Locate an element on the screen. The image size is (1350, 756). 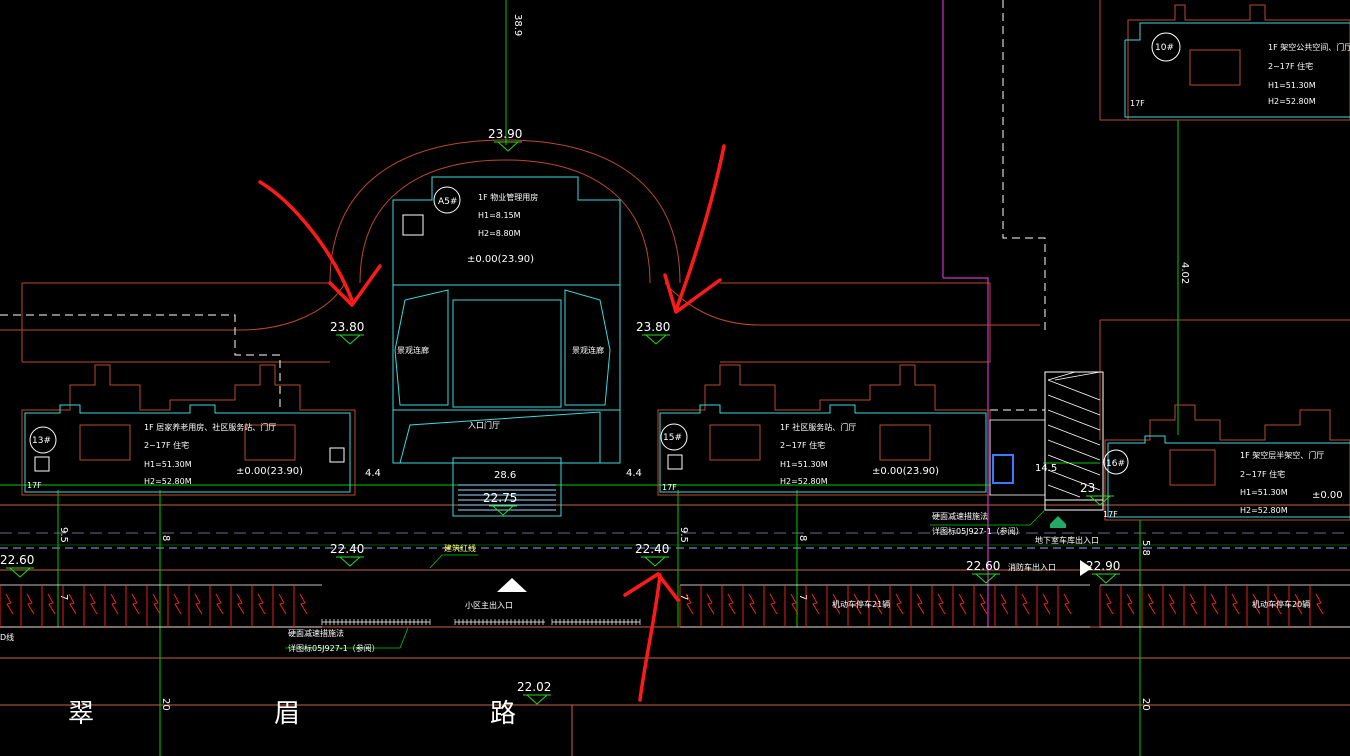
building-16-level: ±0.00 is located at coordinates (1327, 495).